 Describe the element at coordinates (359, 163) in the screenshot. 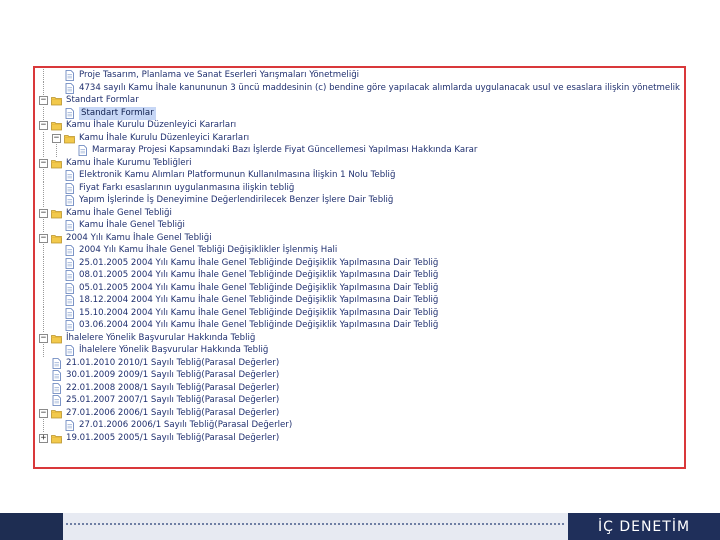

I see `tree-row: − Kamu İhale Kurumu Tebliğleri` at that location.